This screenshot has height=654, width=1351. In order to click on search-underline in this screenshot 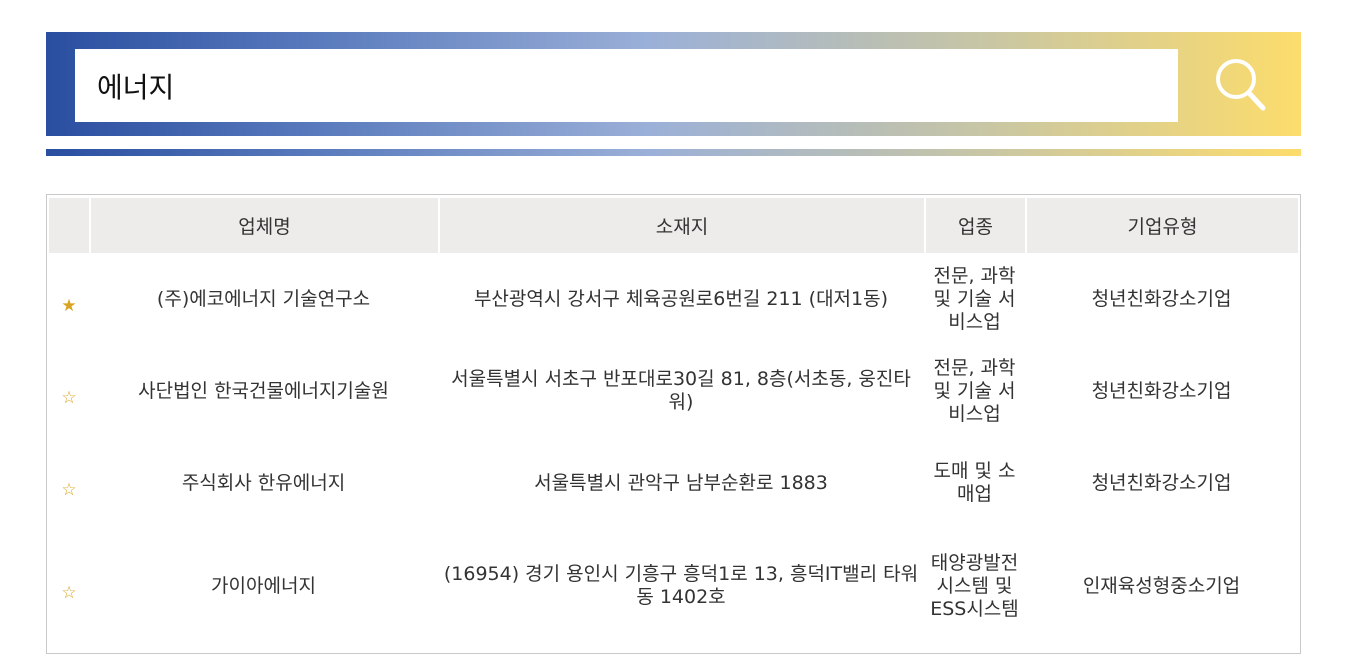, I will do `click(673, 152)`.